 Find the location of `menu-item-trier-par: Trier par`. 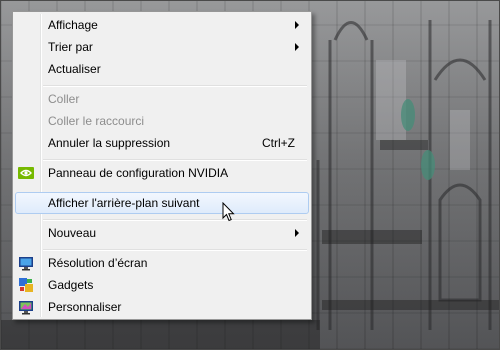

menu-item-trier-par: Trier par is located at coordinates (162, 47).